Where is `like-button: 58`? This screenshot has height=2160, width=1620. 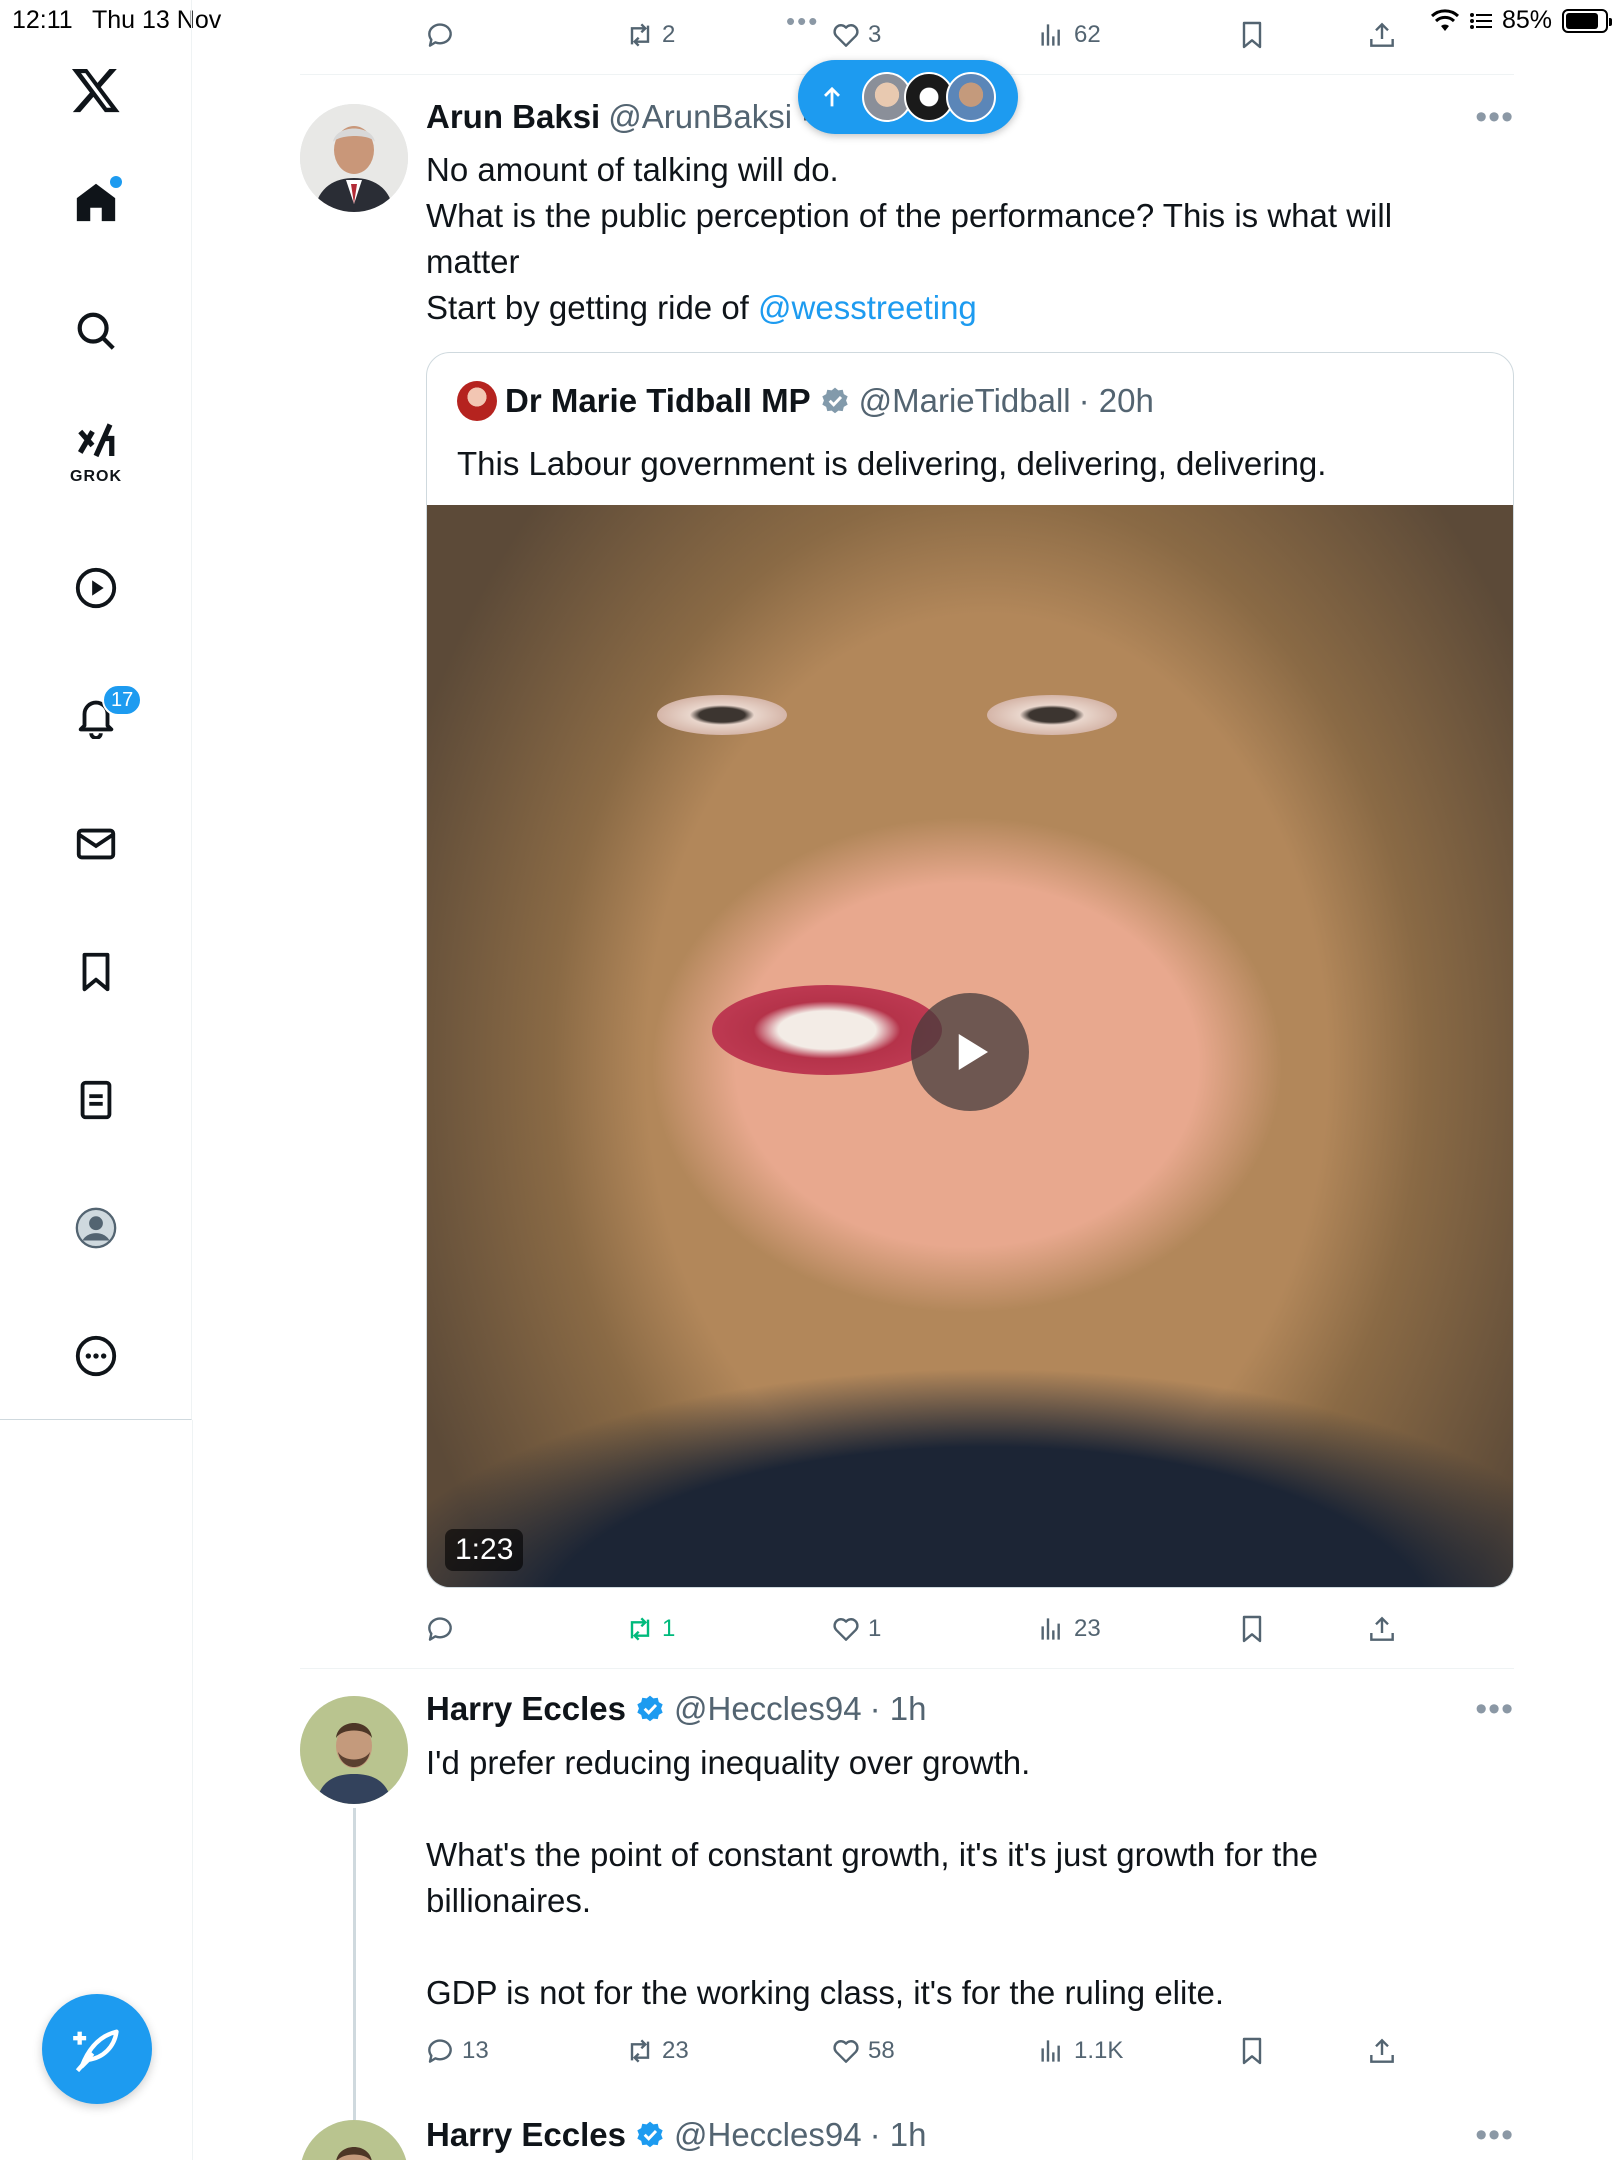 like-button: 58 is located at coordinates (862, 2051).